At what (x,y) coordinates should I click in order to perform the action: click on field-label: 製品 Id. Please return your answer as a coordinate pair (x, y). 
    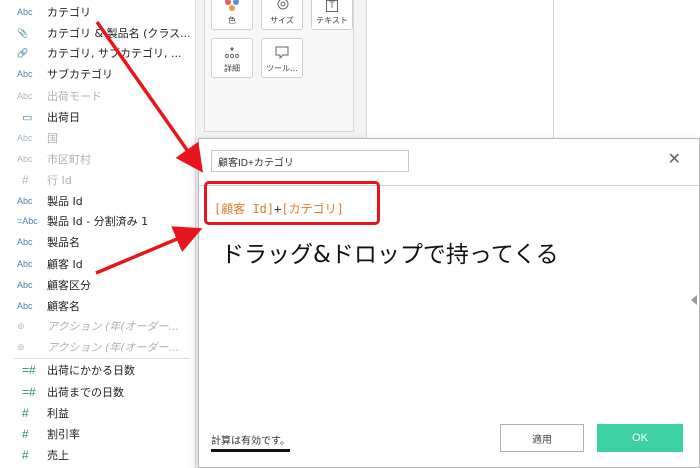
    Looking at the image, I should click on (65, 201).